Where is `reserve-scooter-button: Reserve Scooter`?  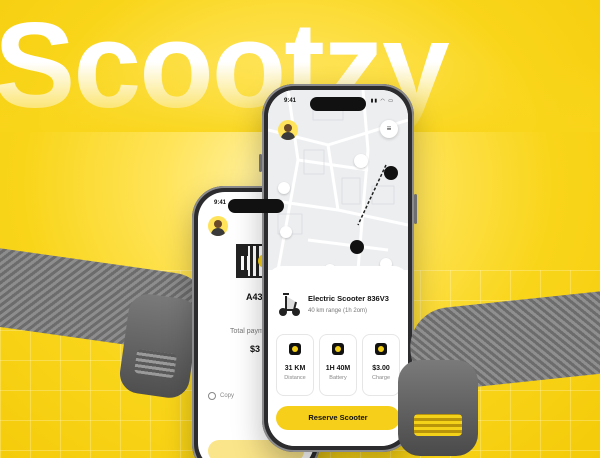 reserve-scooter-button: Reserve Scooter is located at coordinates (338, 418).